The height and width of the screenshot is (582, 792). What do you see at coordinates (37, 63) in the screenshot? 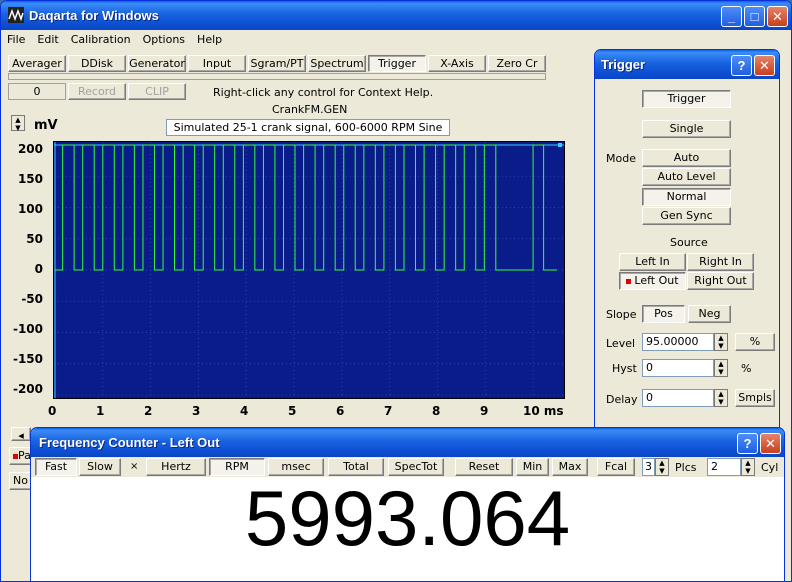
I see `averager-button: Averager` at bounding box center [37, 63].